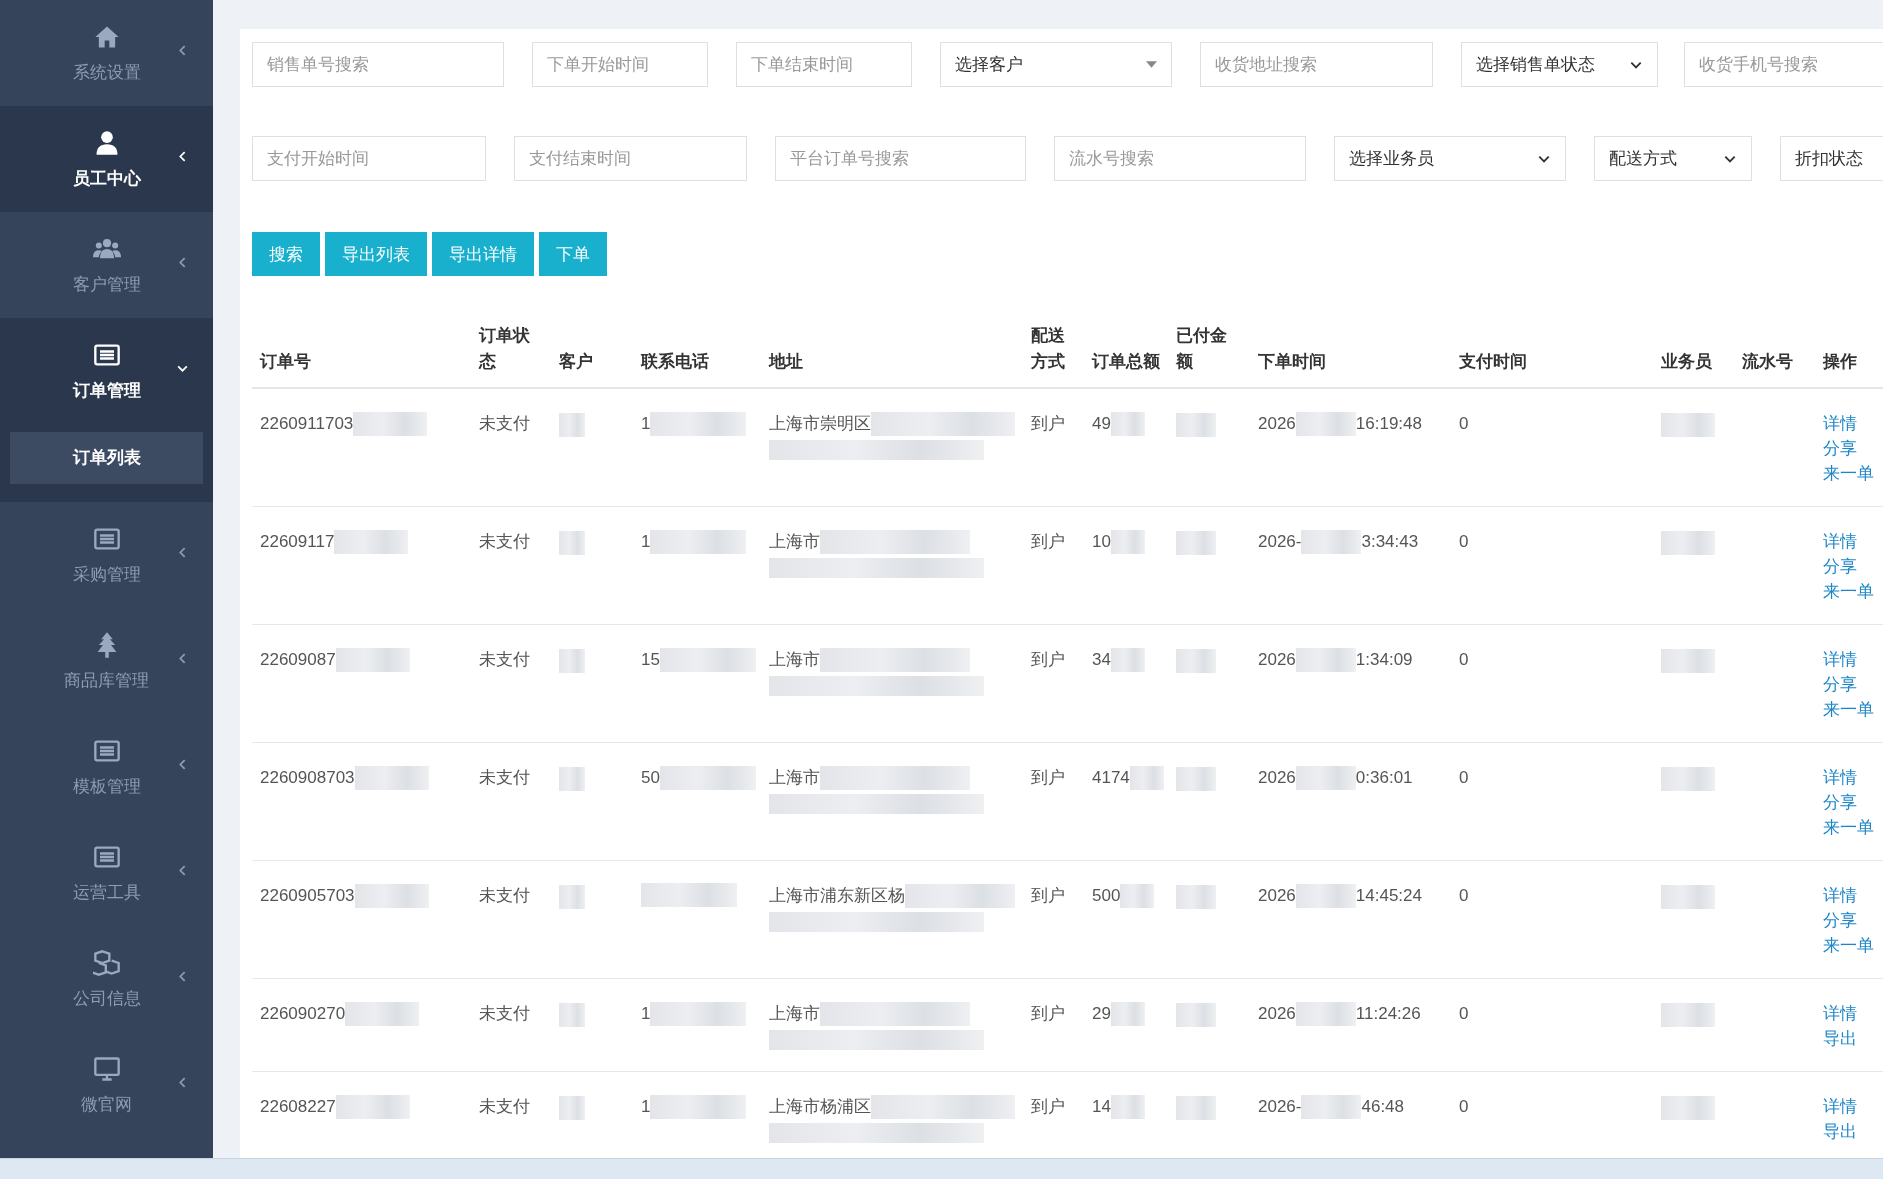 The height and width of the screenshot is (1179, 1883). What do you see at coordinates (1316, 64) in the screenshot?
I see `search-field: 收货地址搜索` at bounding box center [1316, 64].